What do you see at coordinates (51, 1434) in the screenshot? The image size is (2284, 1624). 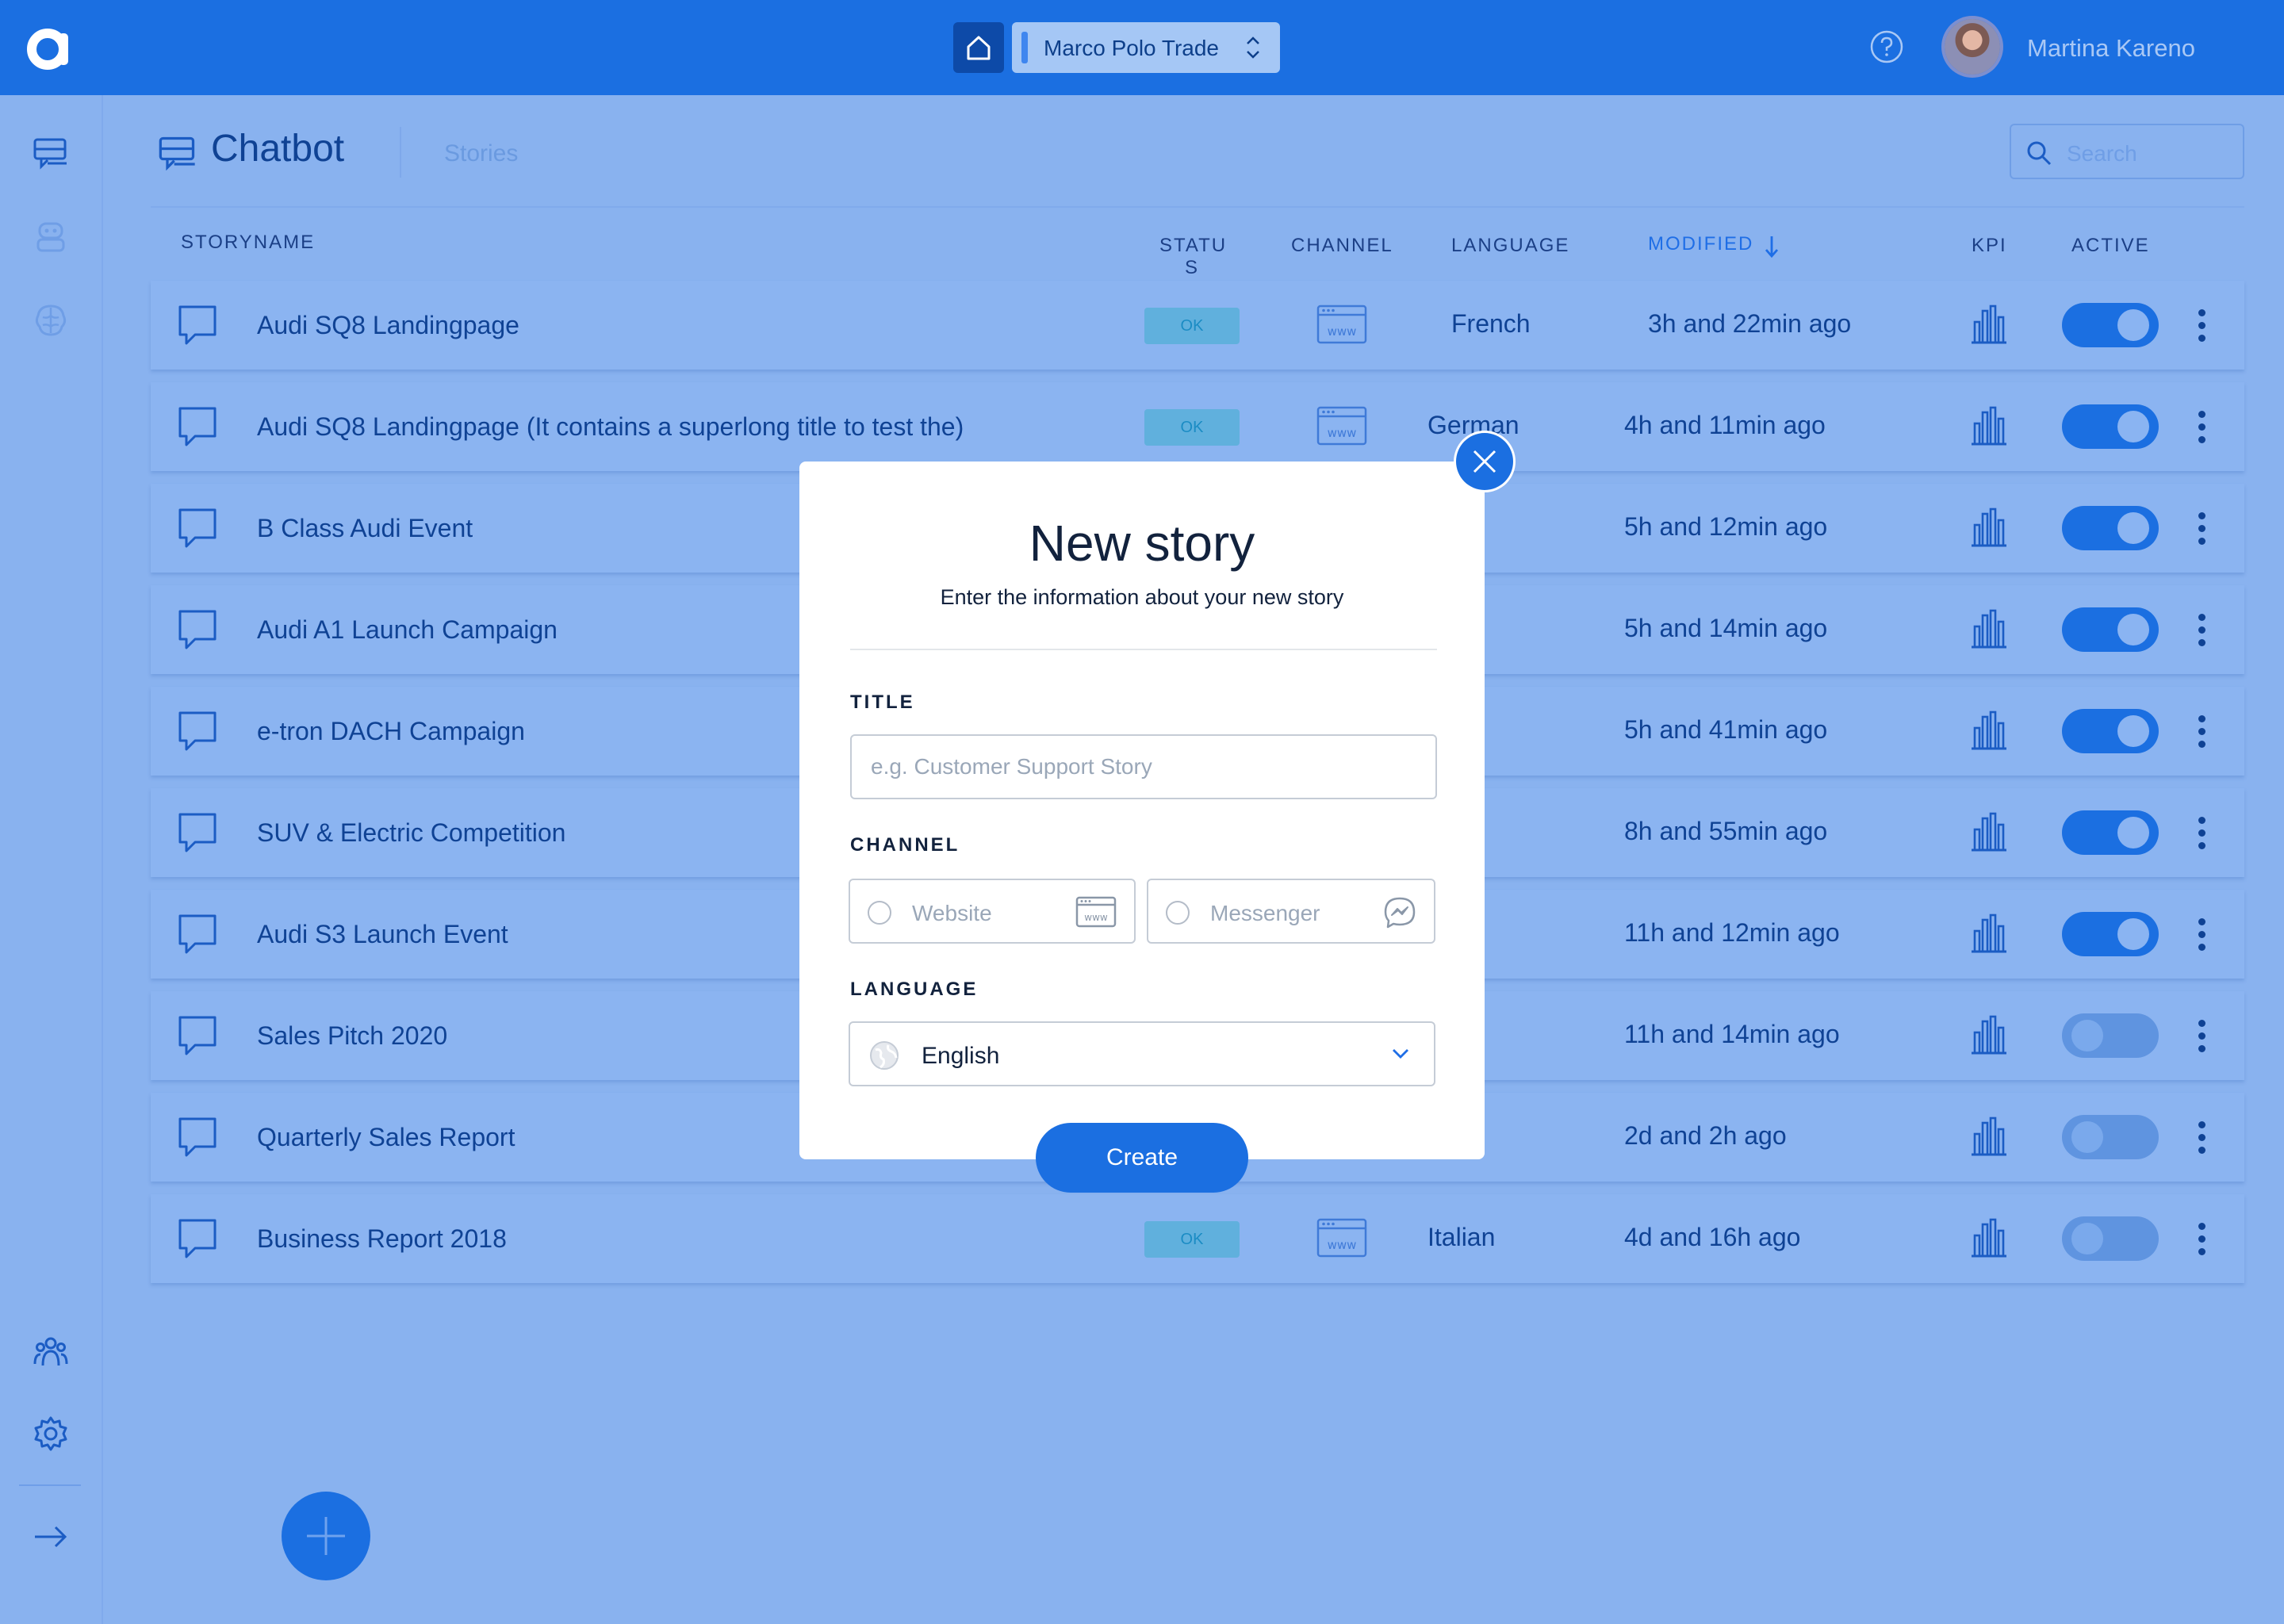 I see `gear-icon` at bounding box center [51, 1434].